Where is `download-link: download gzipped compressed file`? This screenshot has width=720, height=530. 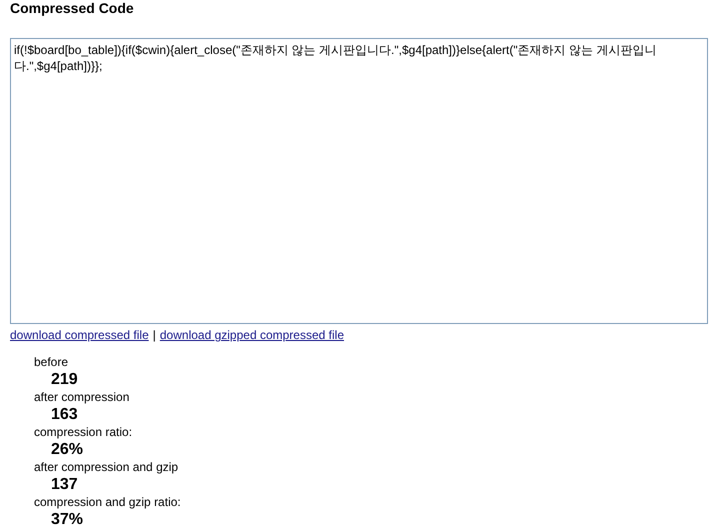
download-link: download gzipped compressed file is located at coordinates (252, 335).